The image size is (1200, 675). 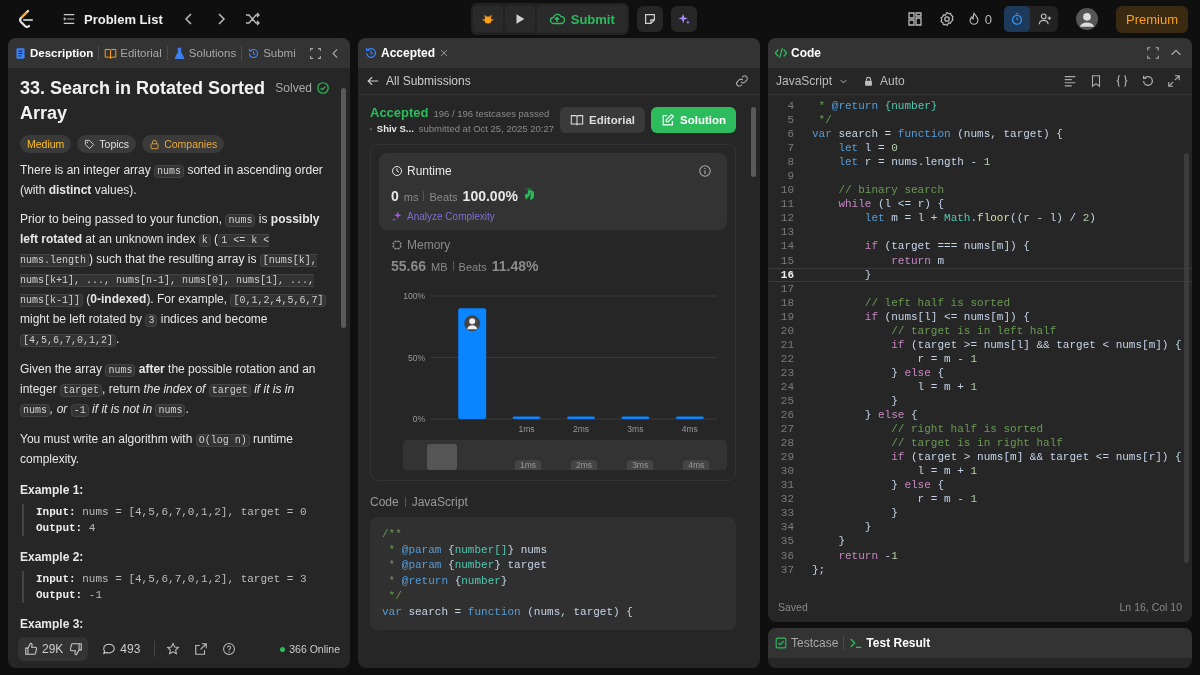 What do you see at coordinates (46, 144) in the screenshot?
I see `difficulty-tag: Medium` at bounding box center [46, 144].